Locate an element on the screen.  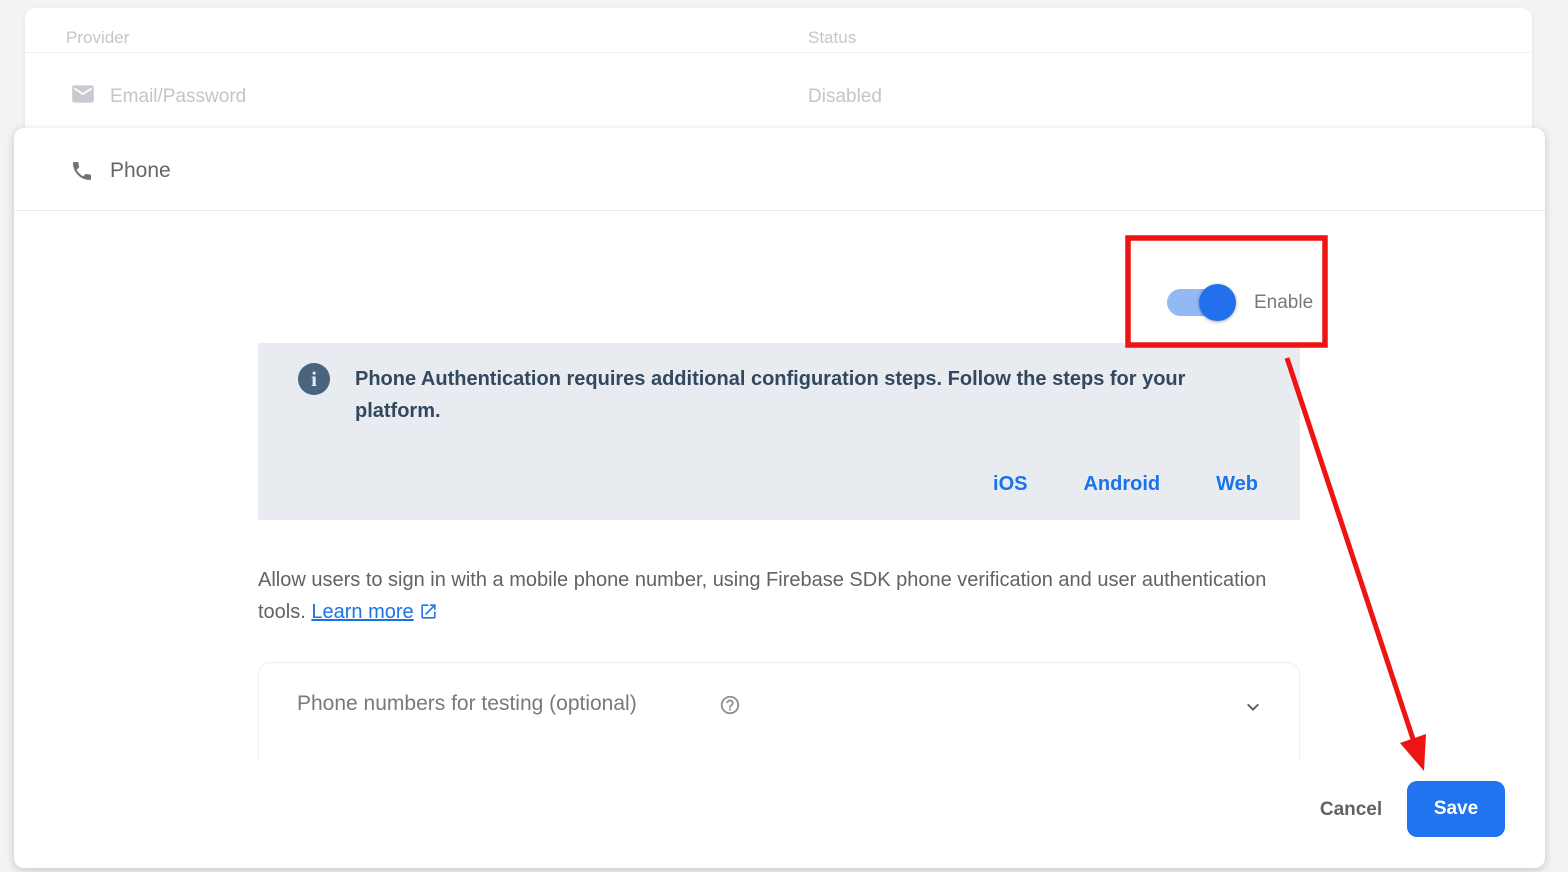
platform-links: iOS Android Web is located at coordinates (1125, 484).